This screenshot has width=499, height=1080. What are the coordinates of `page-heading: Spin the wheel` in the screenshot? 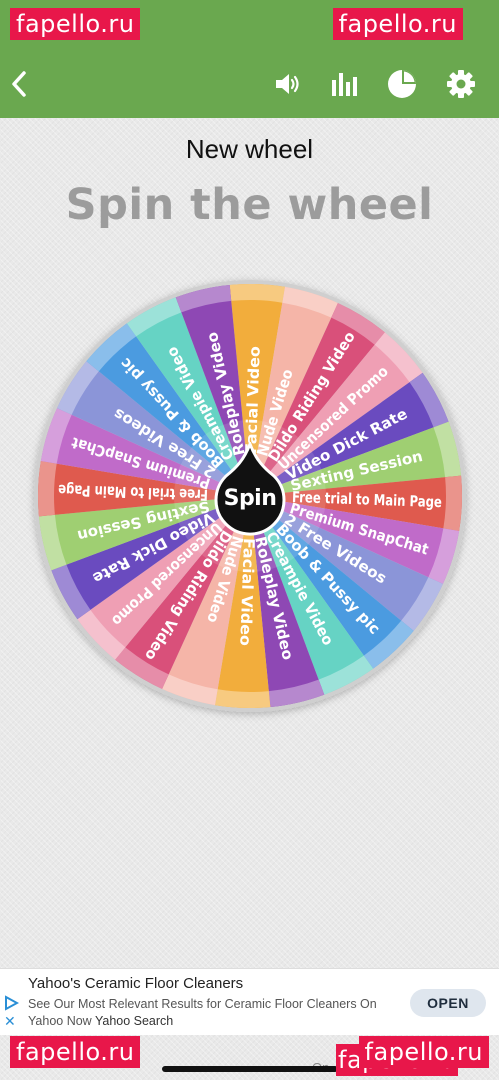 It's located at (249, 205).